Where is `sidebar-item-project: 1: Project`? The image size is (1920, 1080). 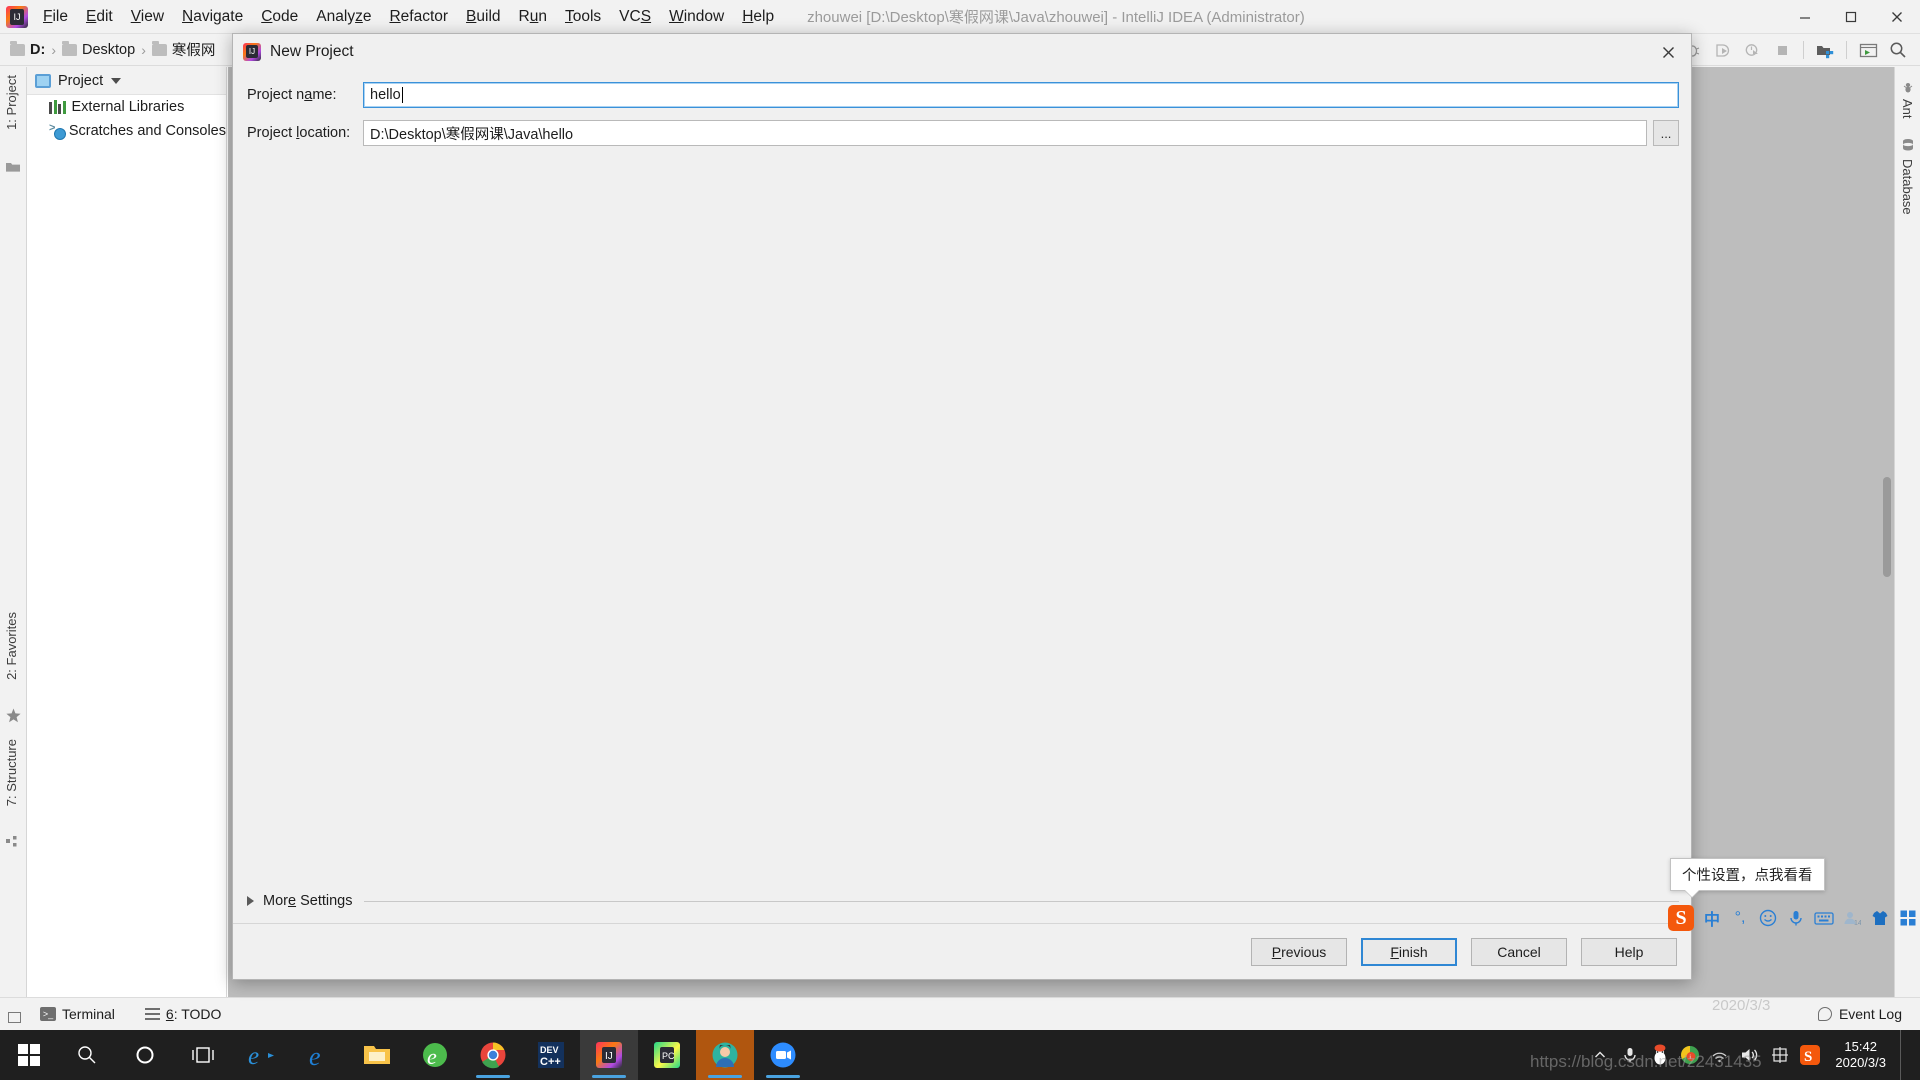 sidebar-item-project: 1: Project is located at coordinates (11, 102).